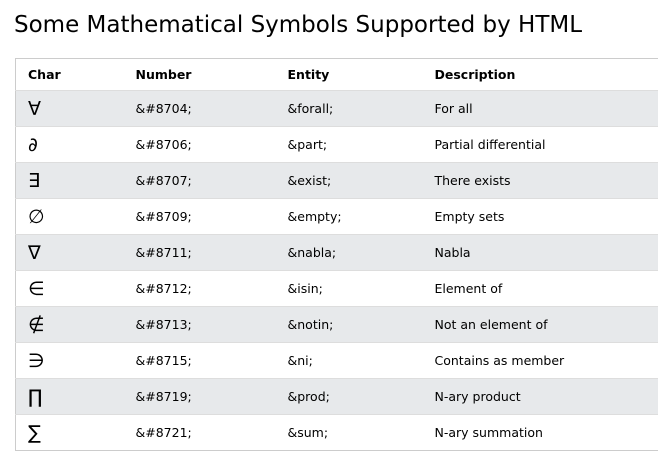  I want to click on entity-cell: &forall;, so click(349, 108).